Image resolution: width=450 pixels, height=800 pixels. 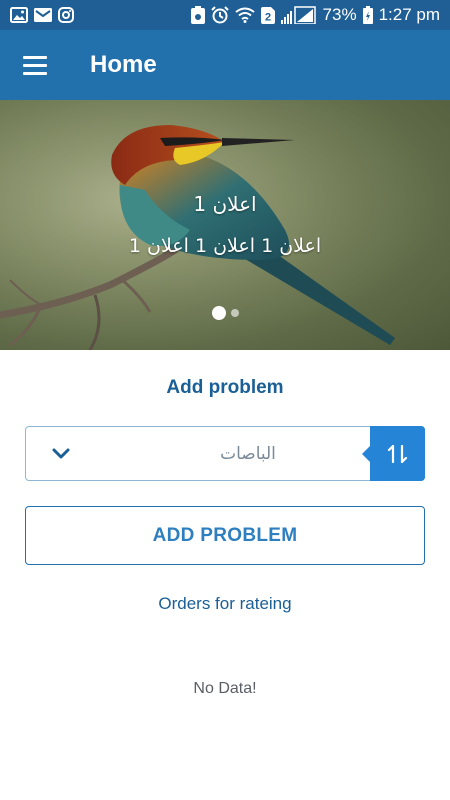 What do you see at coordinates (225, 535) in the screenshot?
I see `add-problem-button: ADD PROBLEM` at bounding box center [225, 535].